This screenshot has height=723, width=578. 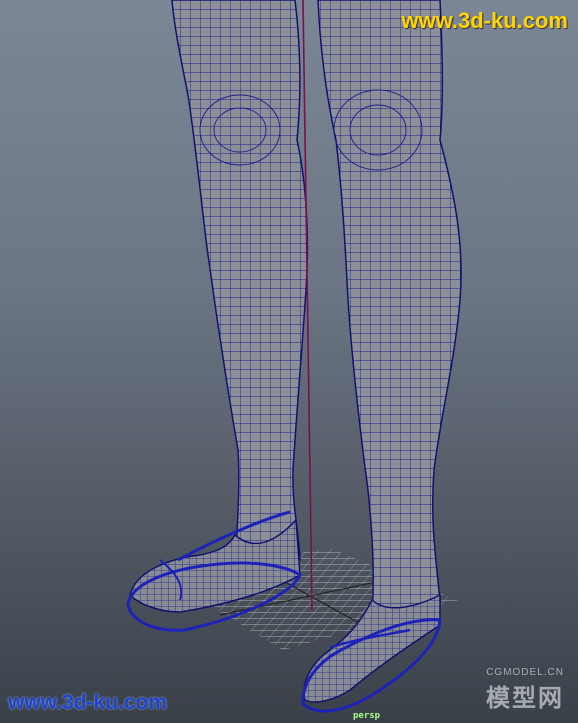 I want to click on cgmodel-watermark: CGMODEL.CN 模型网, so click(x=525, y=690).